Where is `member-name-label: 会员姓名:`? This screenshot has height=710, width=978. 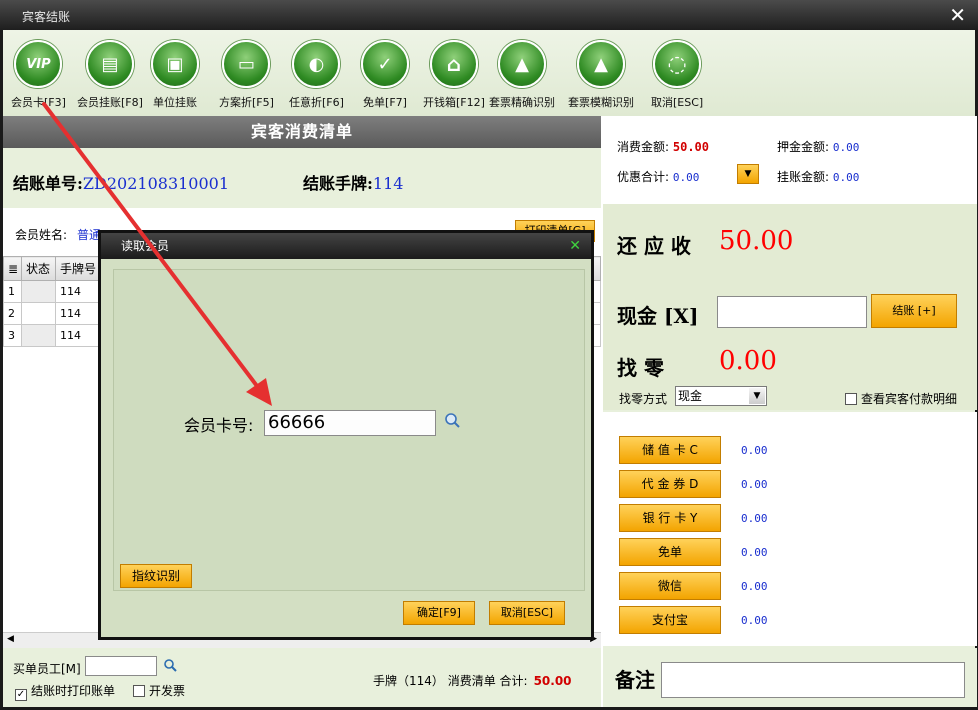
member-name-label: 会员姓名: is located at coordinates (41, 235).